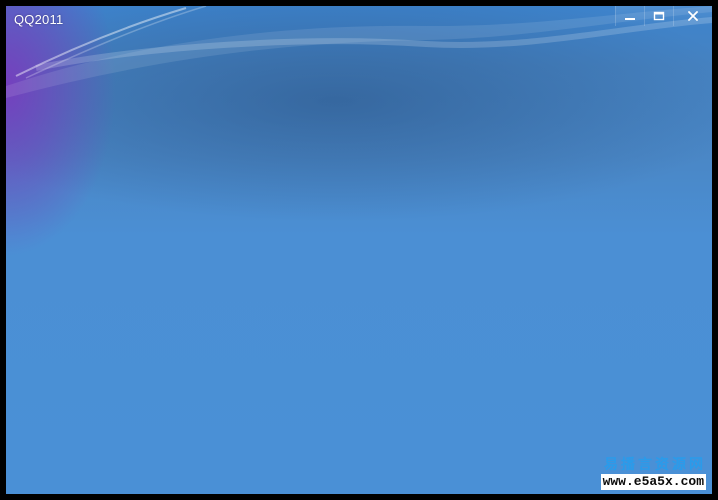 The width and height of the screenshot is (718, 500). I want to click on minimize-icon, so click(630, 19).